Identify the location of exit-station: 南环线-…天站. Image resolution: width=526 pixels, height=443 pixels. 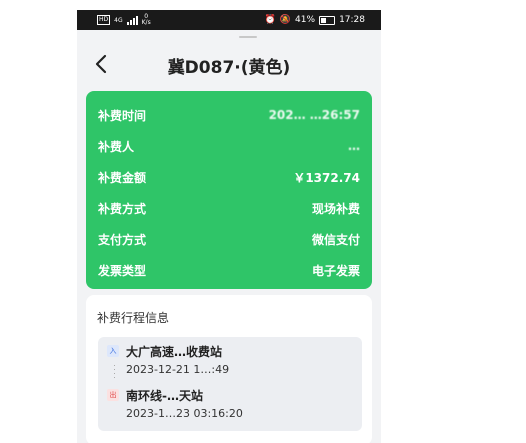
(164, 396).